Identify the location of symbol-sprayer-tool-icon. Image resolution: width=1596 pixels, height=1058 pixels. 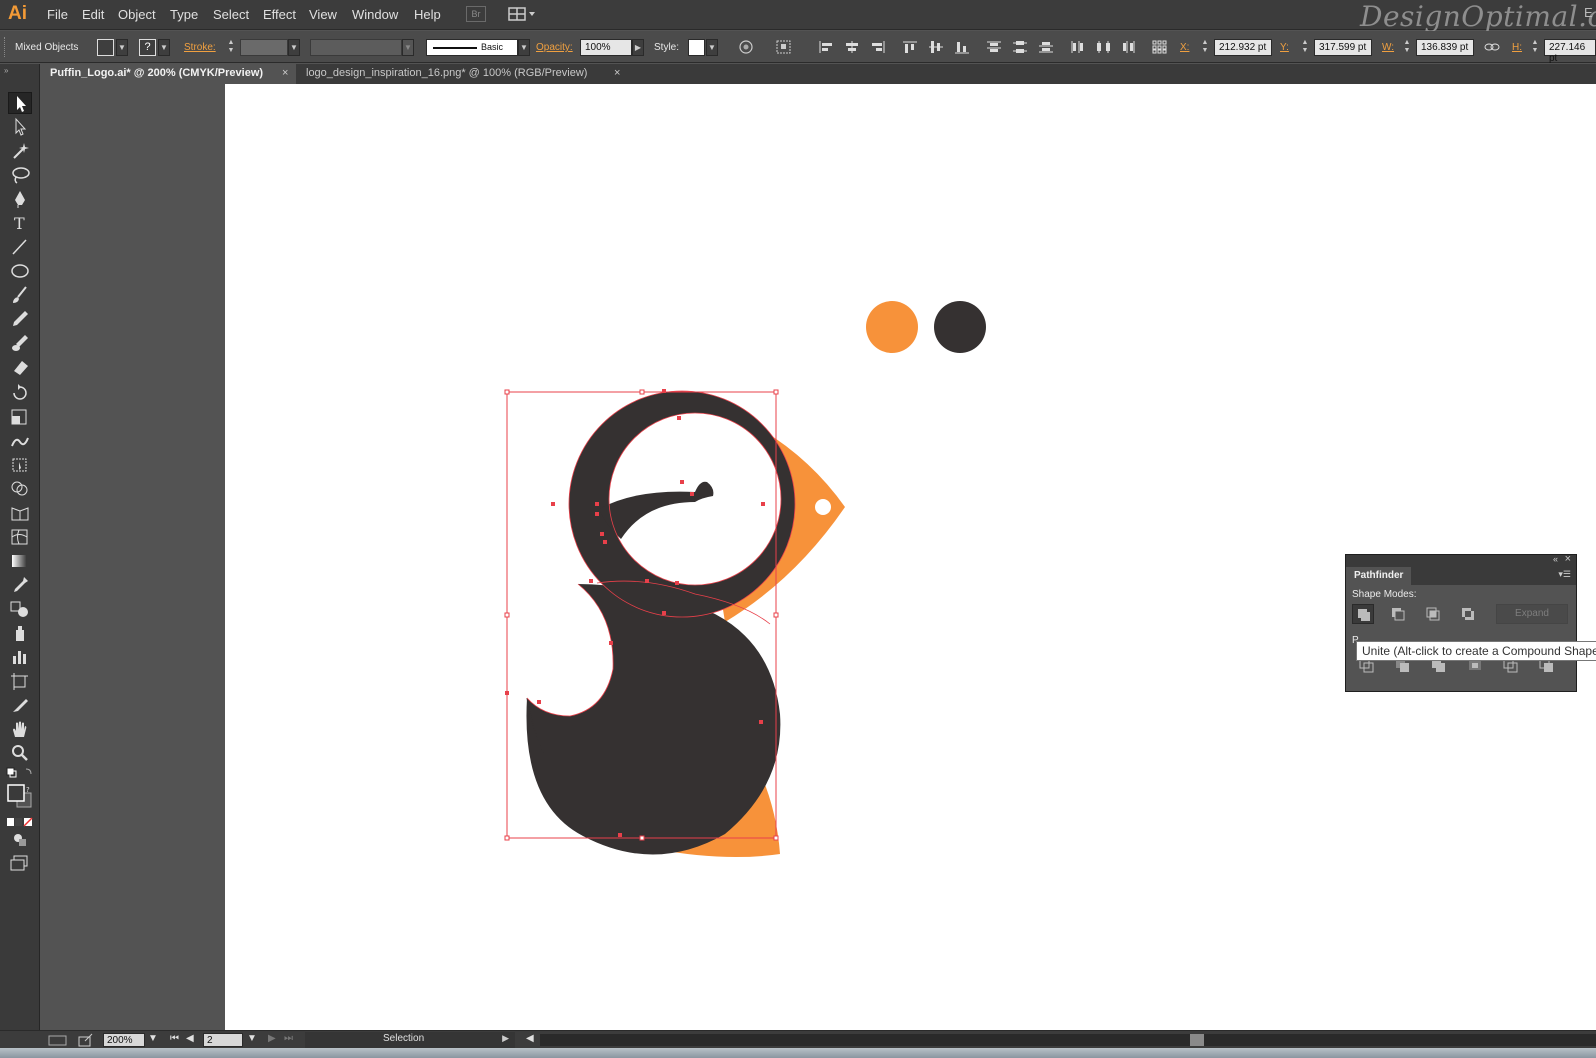
(20, 633).